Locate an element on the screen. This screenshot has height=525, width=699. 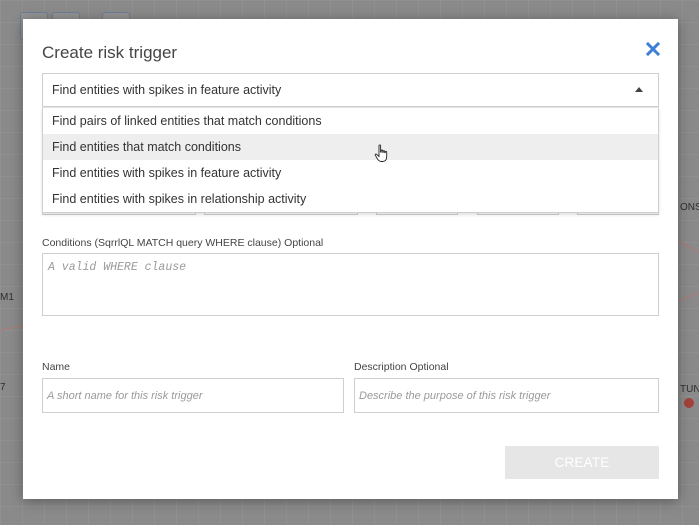
graph-node-label: M1 is located at coordinates (7, 297).